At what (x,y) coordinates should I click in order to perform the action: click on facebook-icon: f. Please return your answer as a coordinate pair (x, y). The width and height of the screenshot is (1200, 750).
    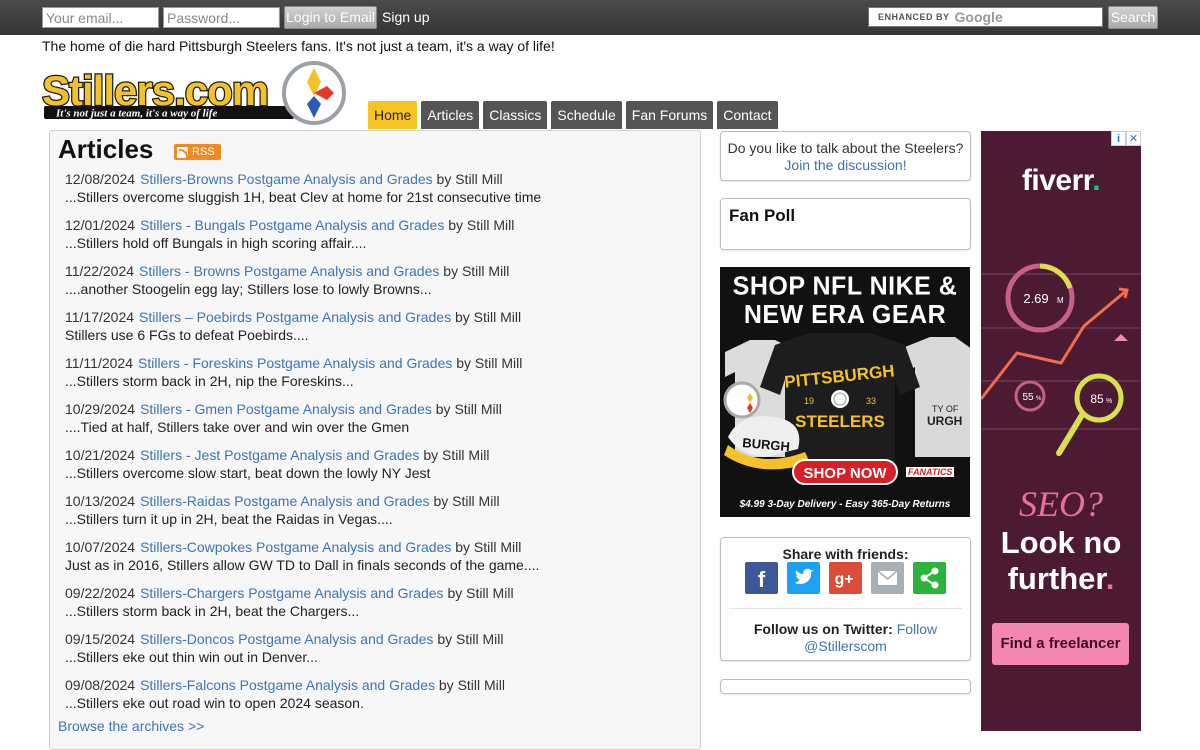
    Looking at the image, I should click on (761, 578).